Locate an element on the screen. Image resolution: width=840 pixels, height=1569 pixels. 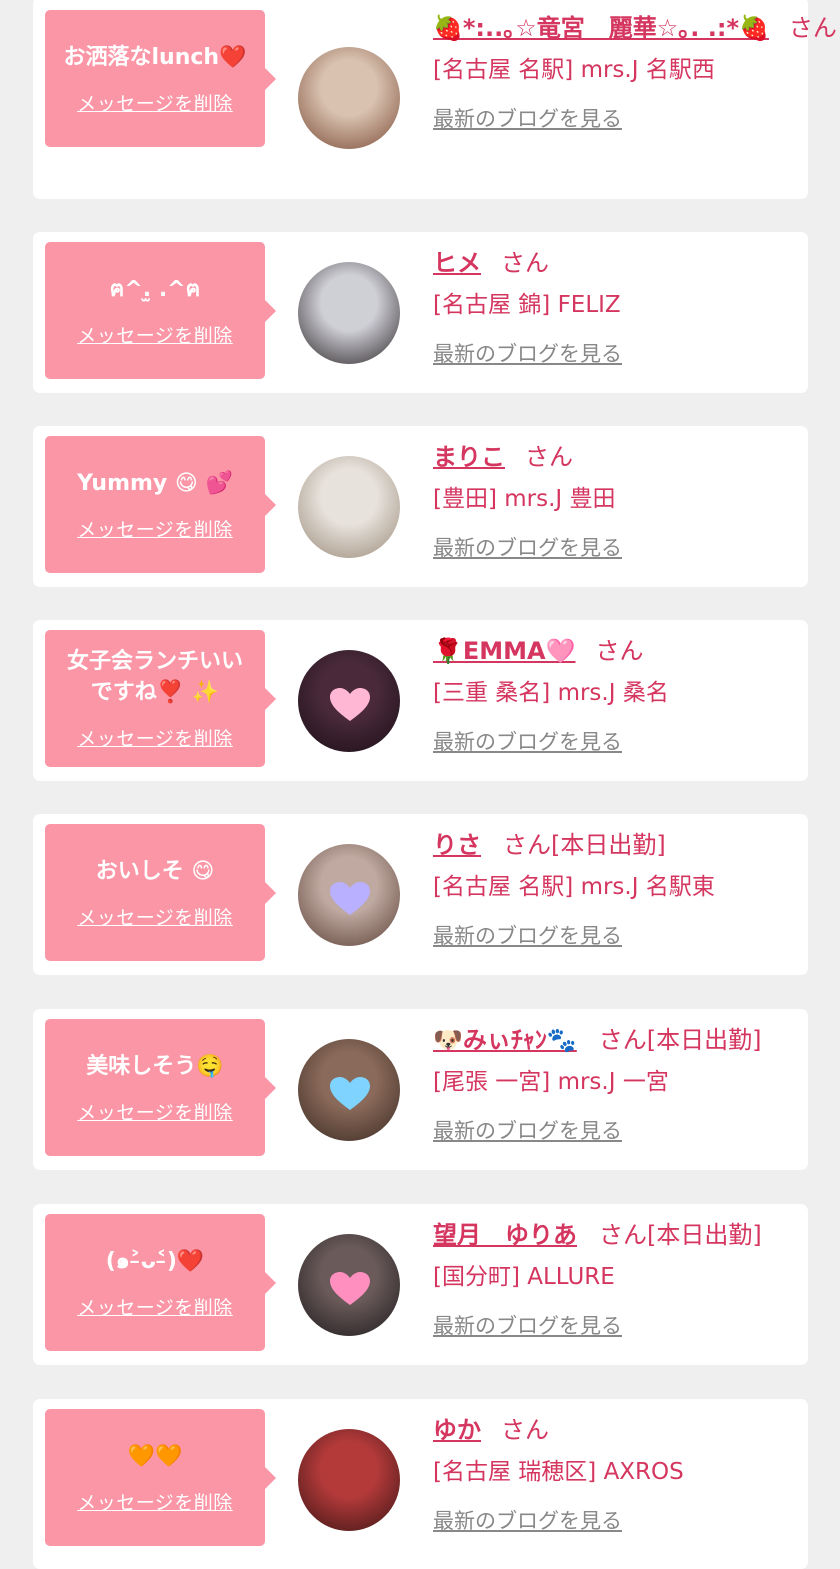
shop-label: [豊田] mrs.J 豊田 is located at coordinates (524, 499).